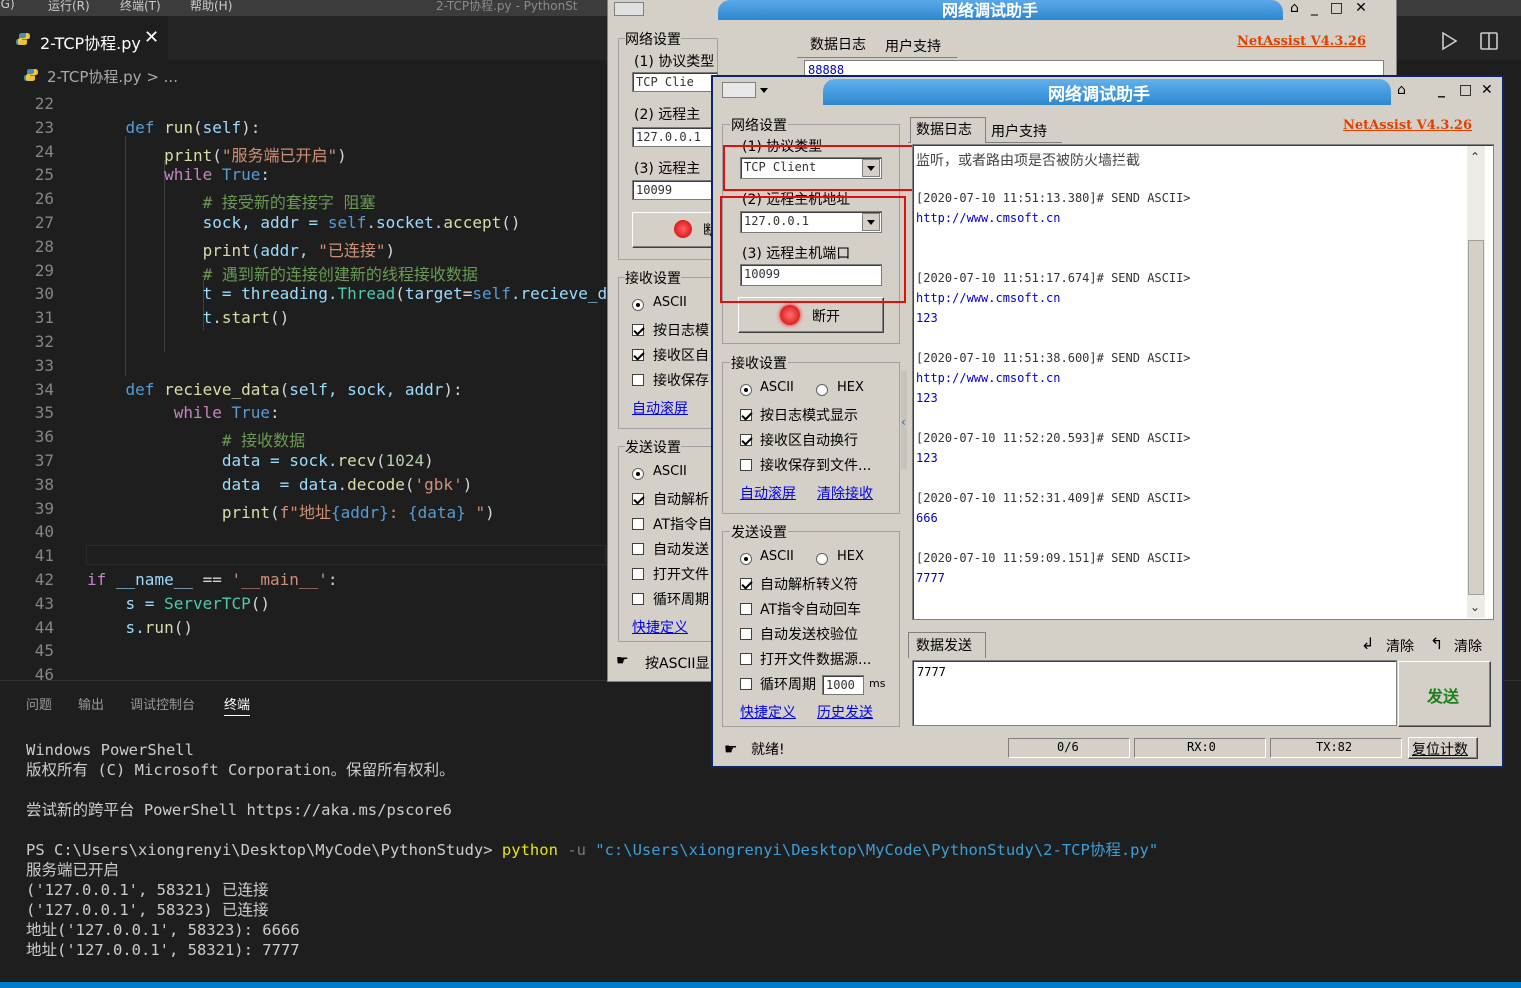 The height and width of the screenshot is (988, 1521). Describe the element at coordinates (746, 684) in the screenshot. I see `send-cycle-checkbox` at that location.